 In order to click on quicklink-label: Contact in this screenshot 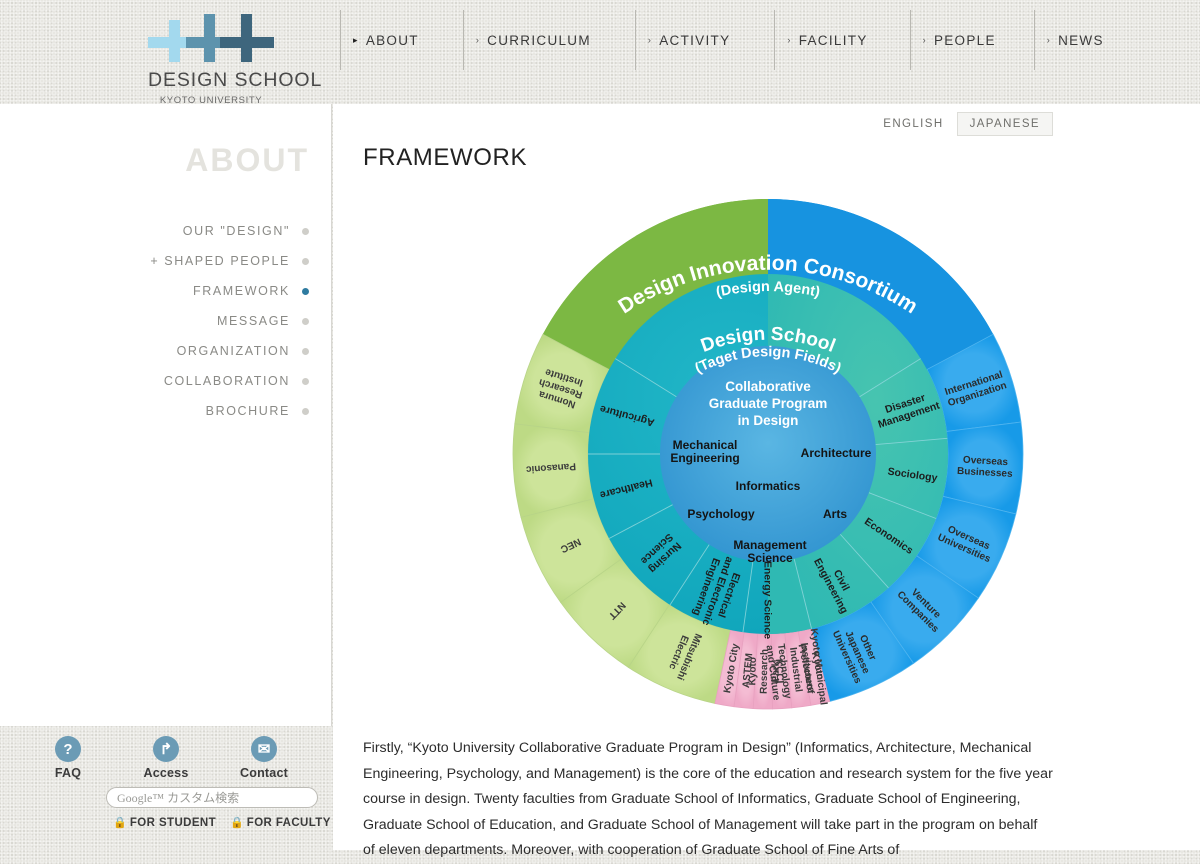, I will do `click(264, 773)`.